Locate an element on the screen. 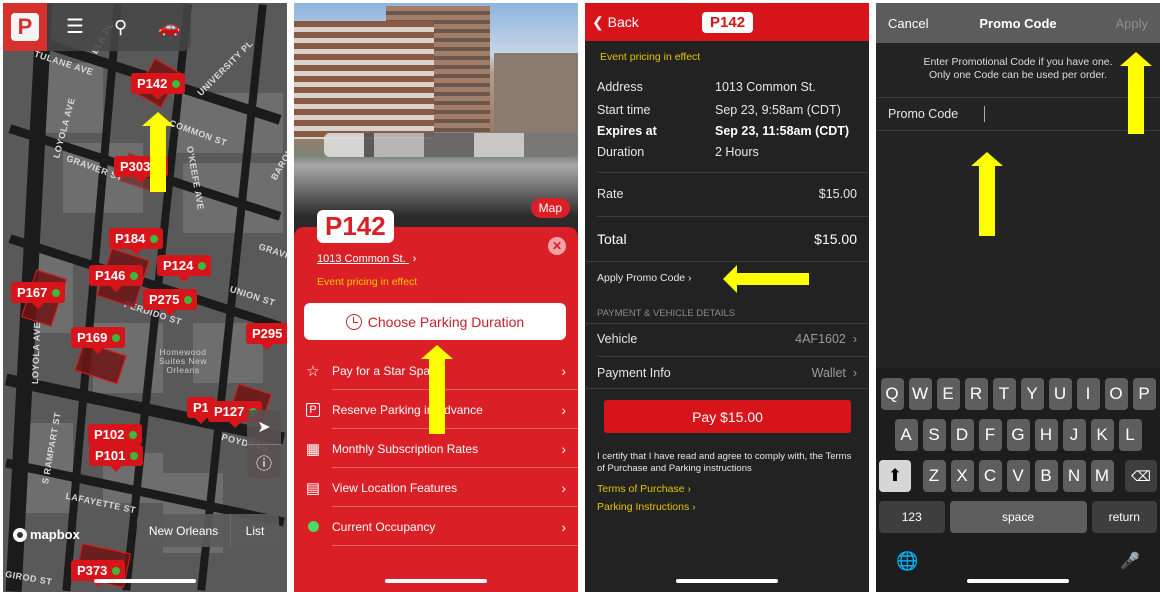 The image size is (1163, 592). keyboard-row: QWERTYUIOP is located at coordinates (1018, 394).